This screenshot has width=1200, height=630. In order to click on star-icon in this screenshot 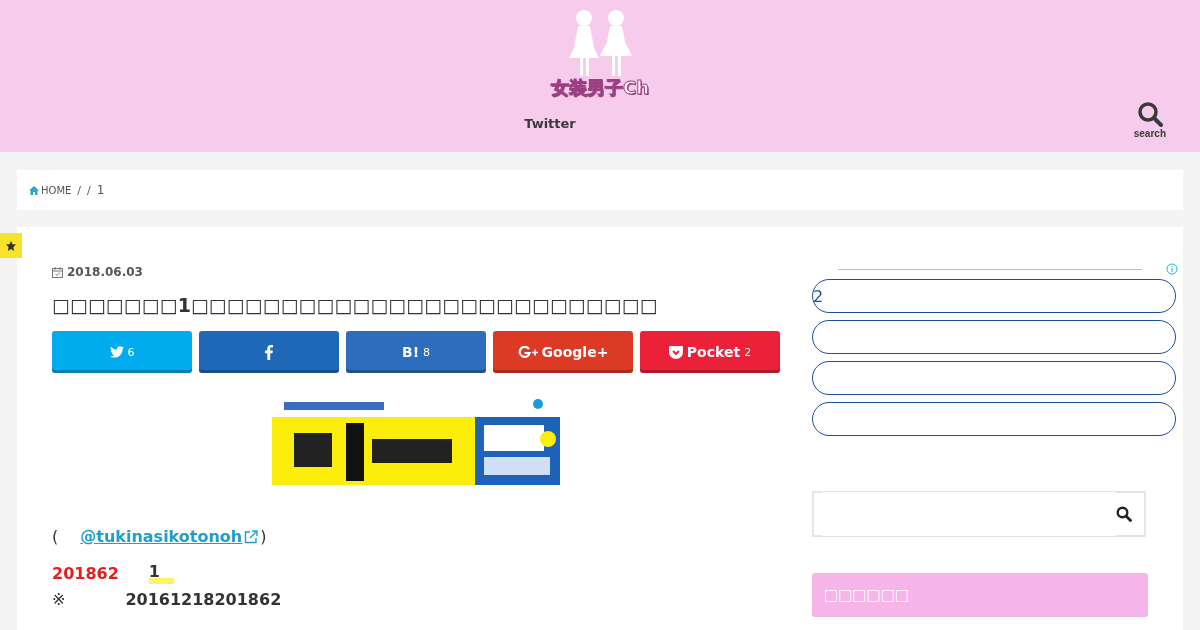, I will do `click(11, 245)`.